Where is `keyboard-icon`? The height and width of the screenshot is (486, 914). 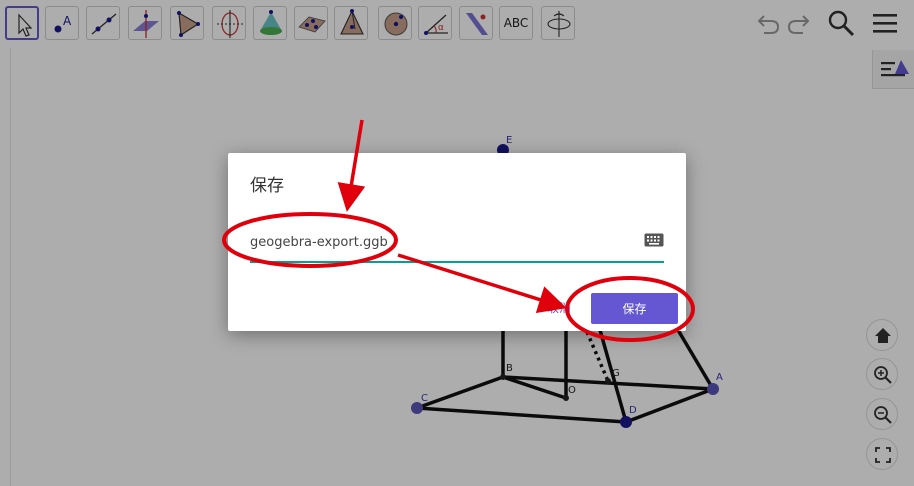 keyboard-icon is located at coordinates (654, 240).